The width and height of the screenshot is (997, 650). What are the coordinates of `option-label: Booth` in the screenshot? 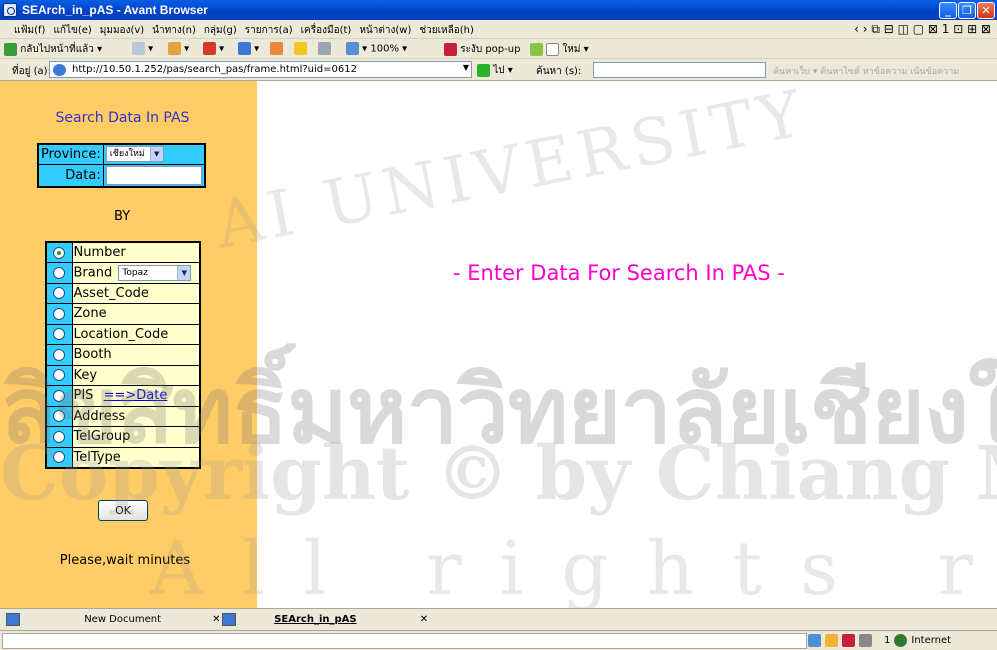 It's located at (136, 355).